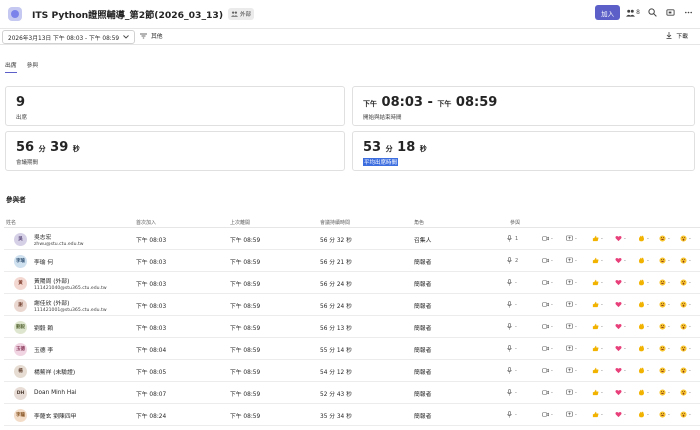  I want to click on date-range-dropdown: 2026年3月13日 下午 08:03 - 下午 08:59, so click(69, 37).